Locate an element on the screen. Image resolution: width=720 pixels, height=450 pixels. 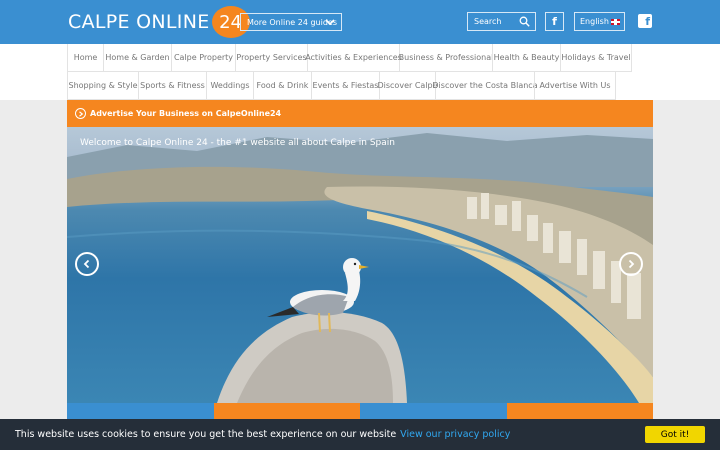
search-icon is located at coordinates (524, 21).